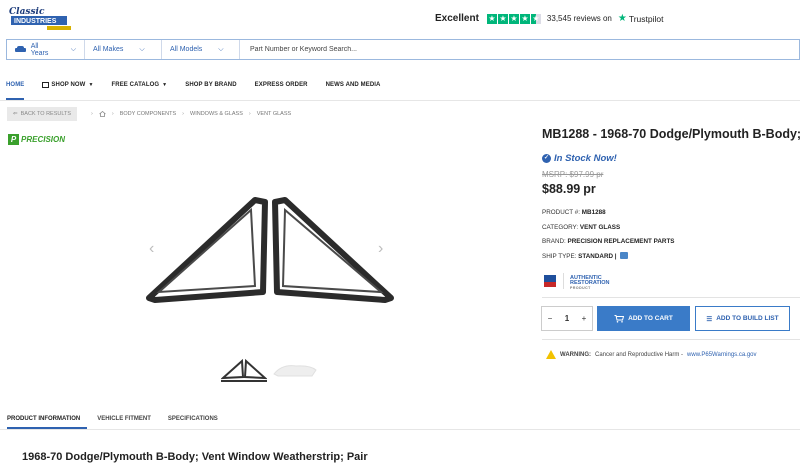  I want to click on quantity-stepper: − 1 +, so click(567, 318).